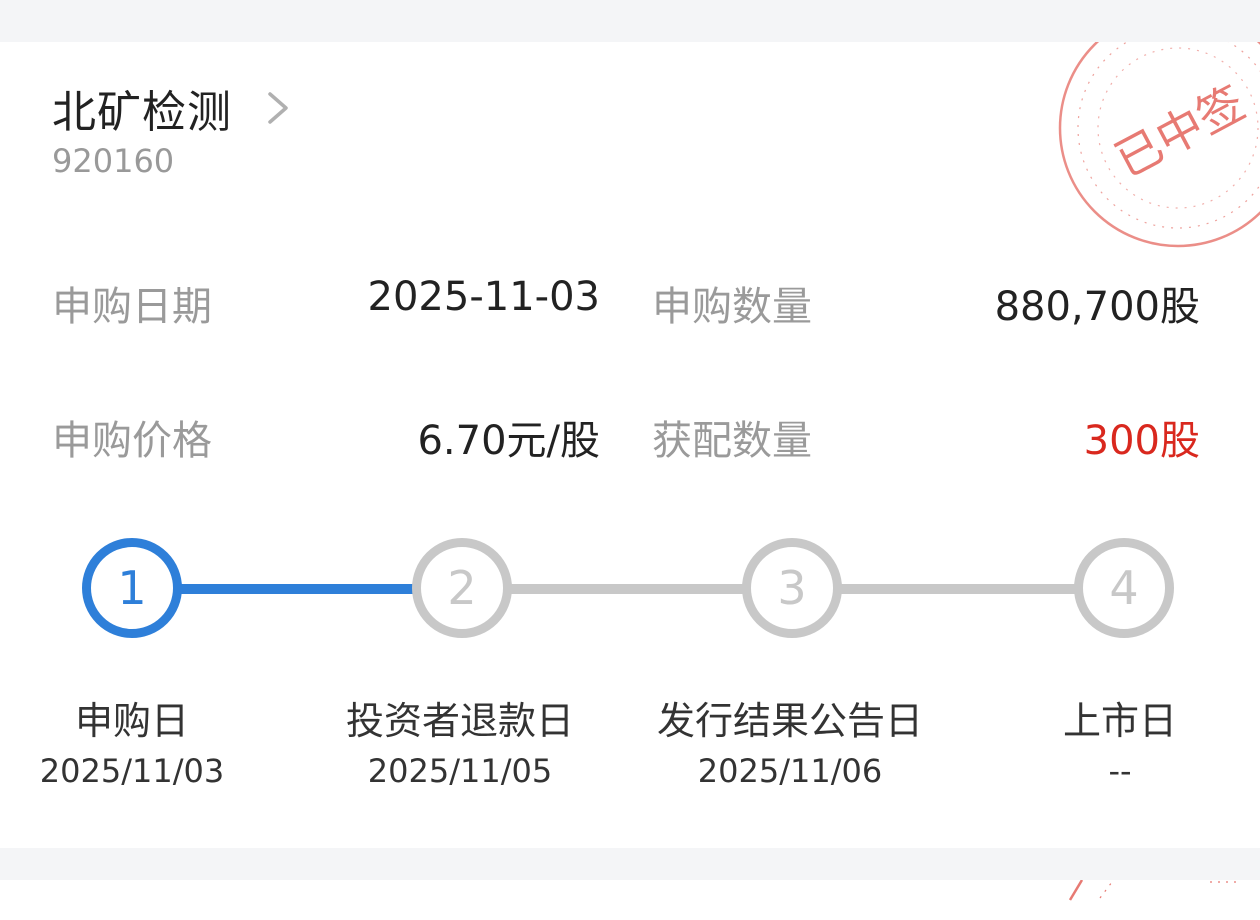  Describe the element at coordinates (508, 441) in the screenshot. I see `subscribe-price-value: 6.70元/股` at that location.